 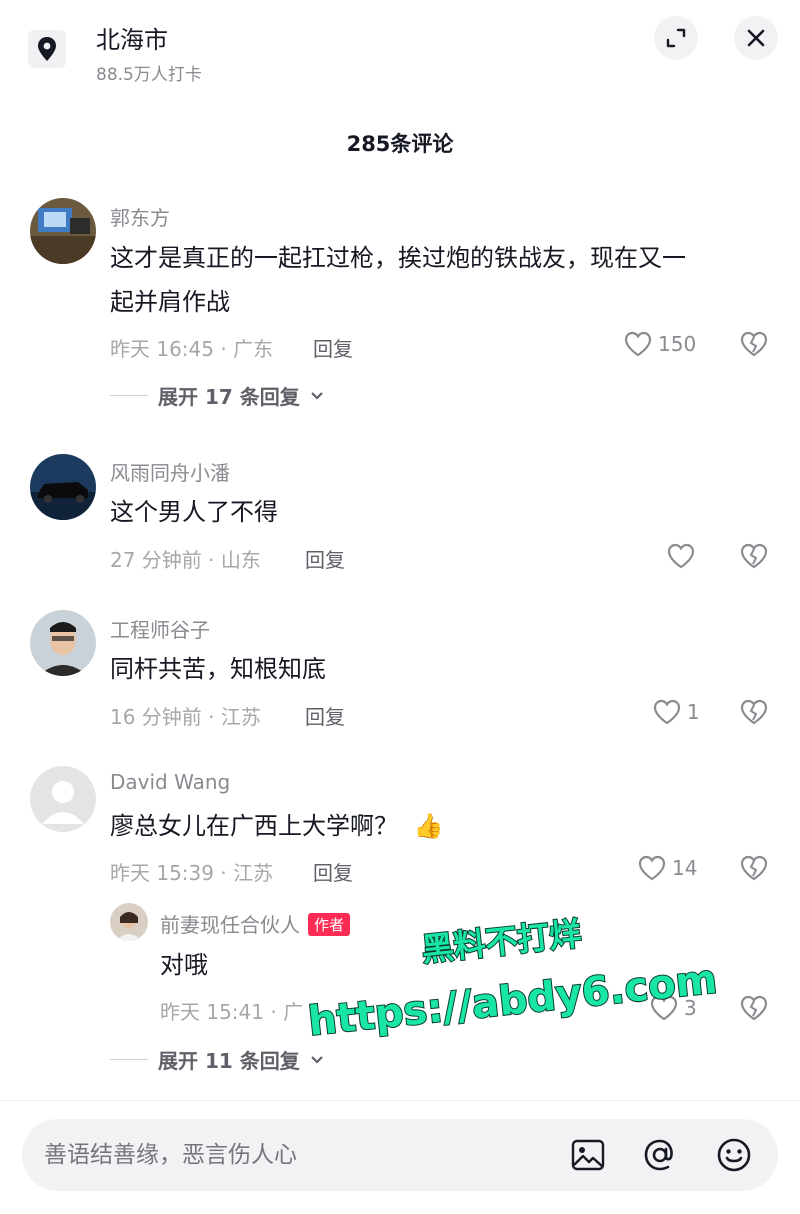 I want to click on like-button: 3, so click(x=673, y=1008).